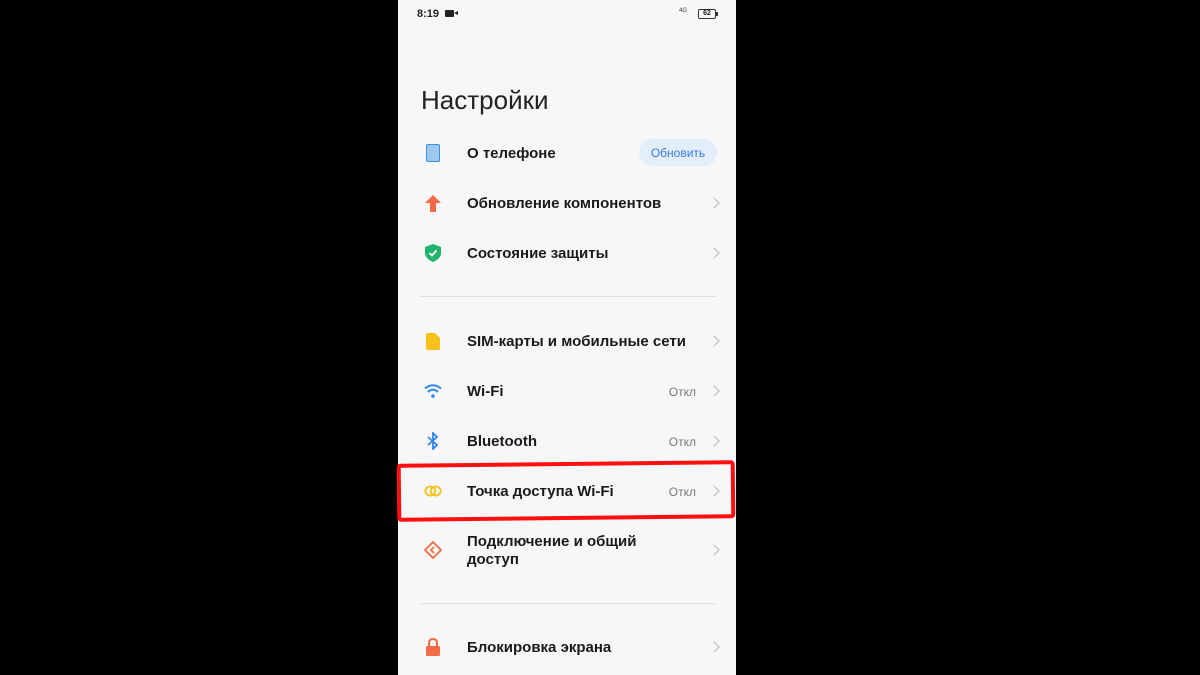  I want to click on settings-item-label-line1: Подключение и общий, so click(552, 541).